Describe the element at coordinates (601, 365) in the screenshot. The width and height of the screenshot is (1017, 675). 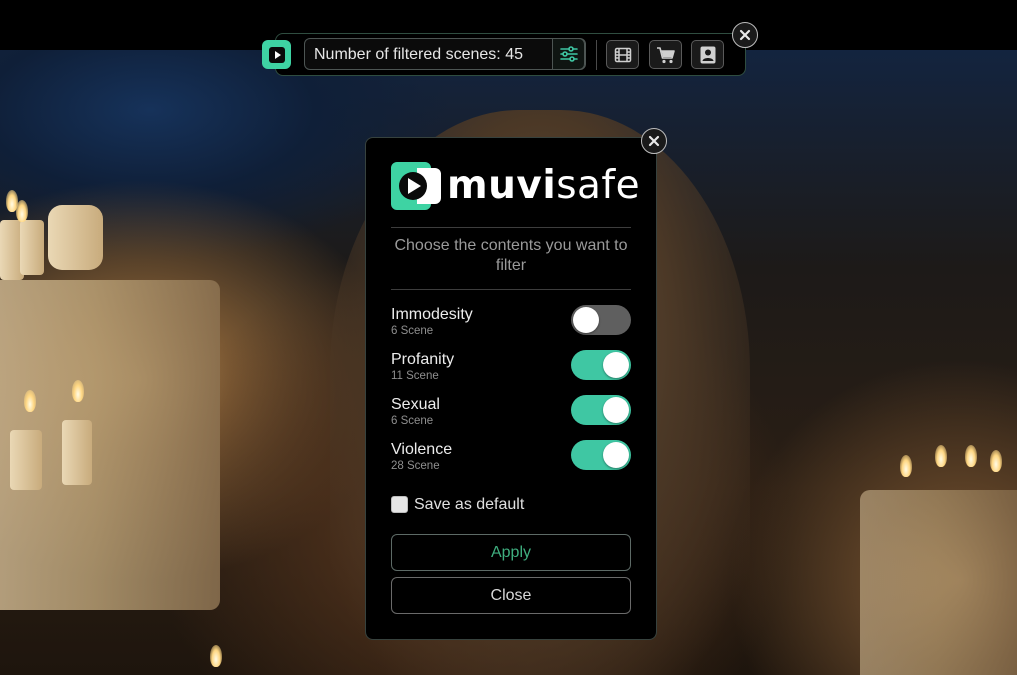
I see `profanity-toggle` at that location.